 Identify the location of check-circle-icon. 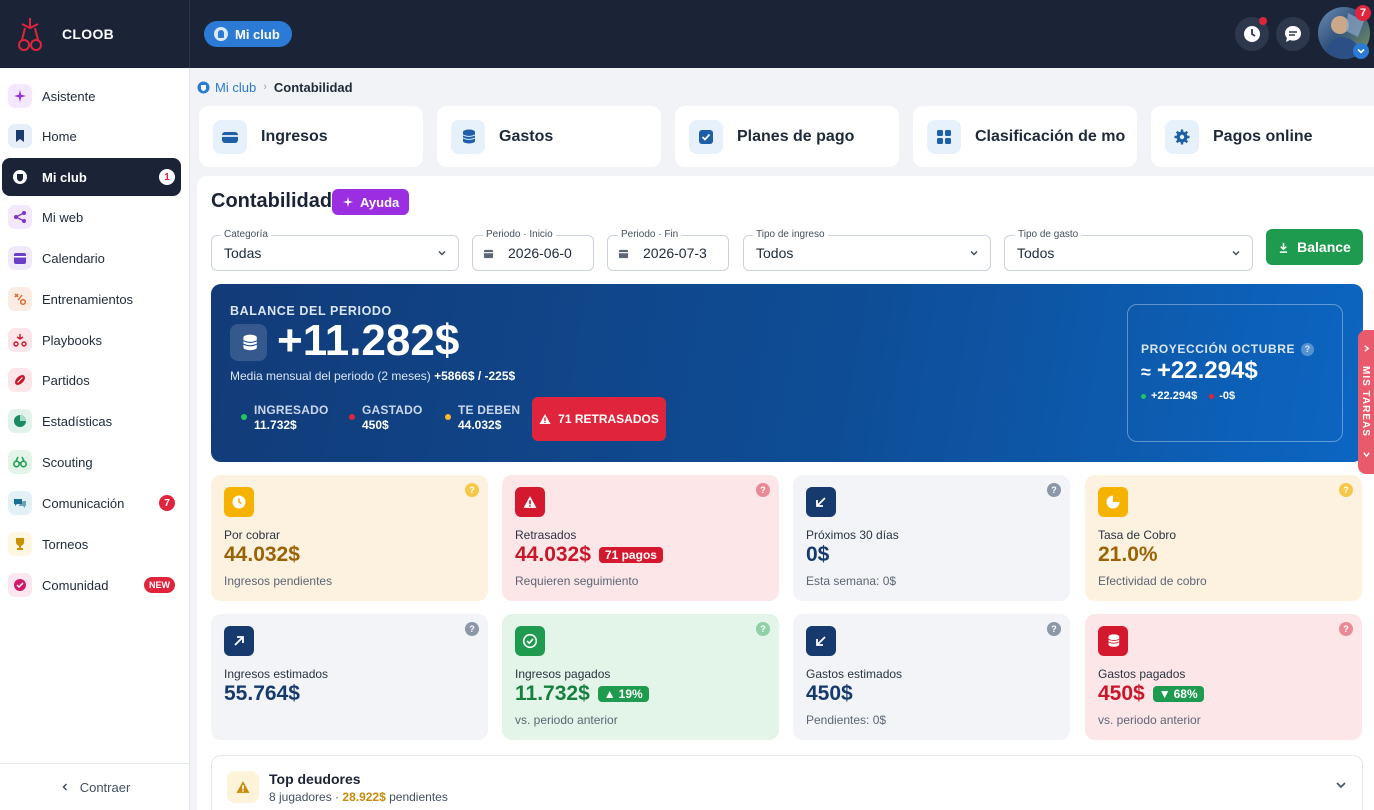
(530, 641).